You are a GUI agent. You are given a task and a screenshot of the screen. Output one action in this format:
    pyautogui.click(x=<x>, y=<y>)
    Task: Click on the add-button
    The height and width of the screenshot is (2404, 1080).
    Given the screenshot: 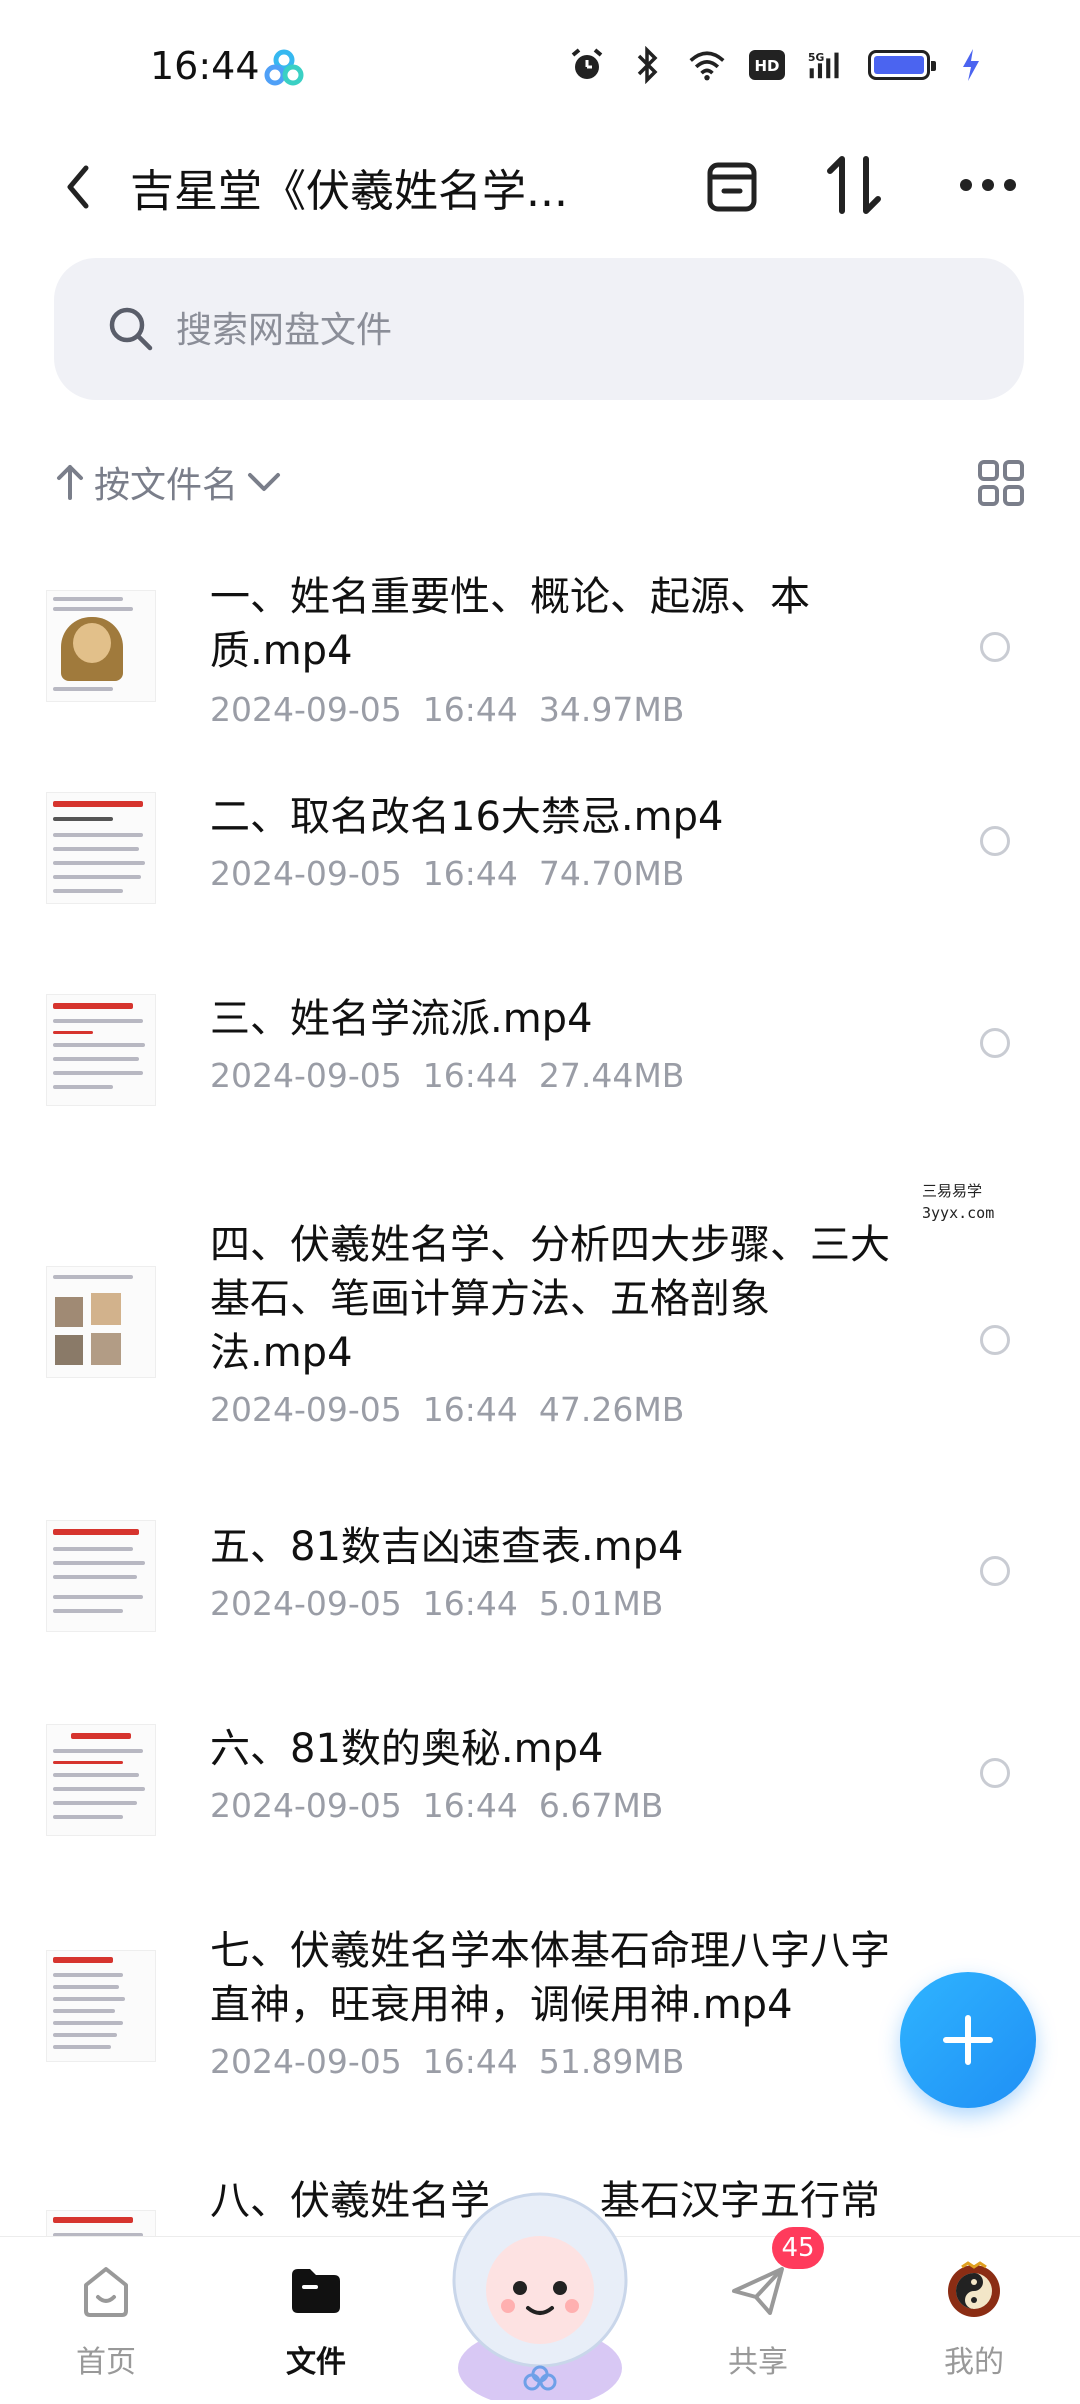 What is the action you would take?
    pyautogui.click(x=968, y=2040)
    